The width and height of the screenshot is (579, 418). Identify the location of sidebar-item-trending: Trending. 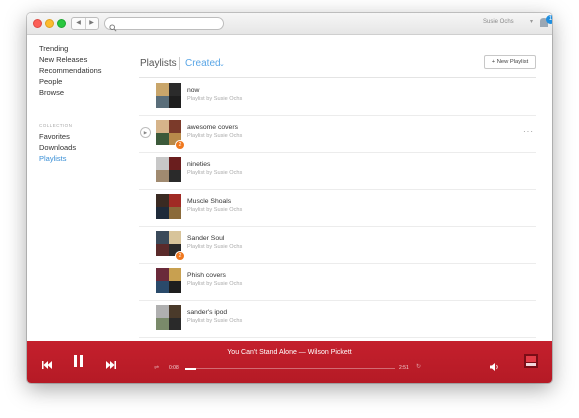
(53, 48).